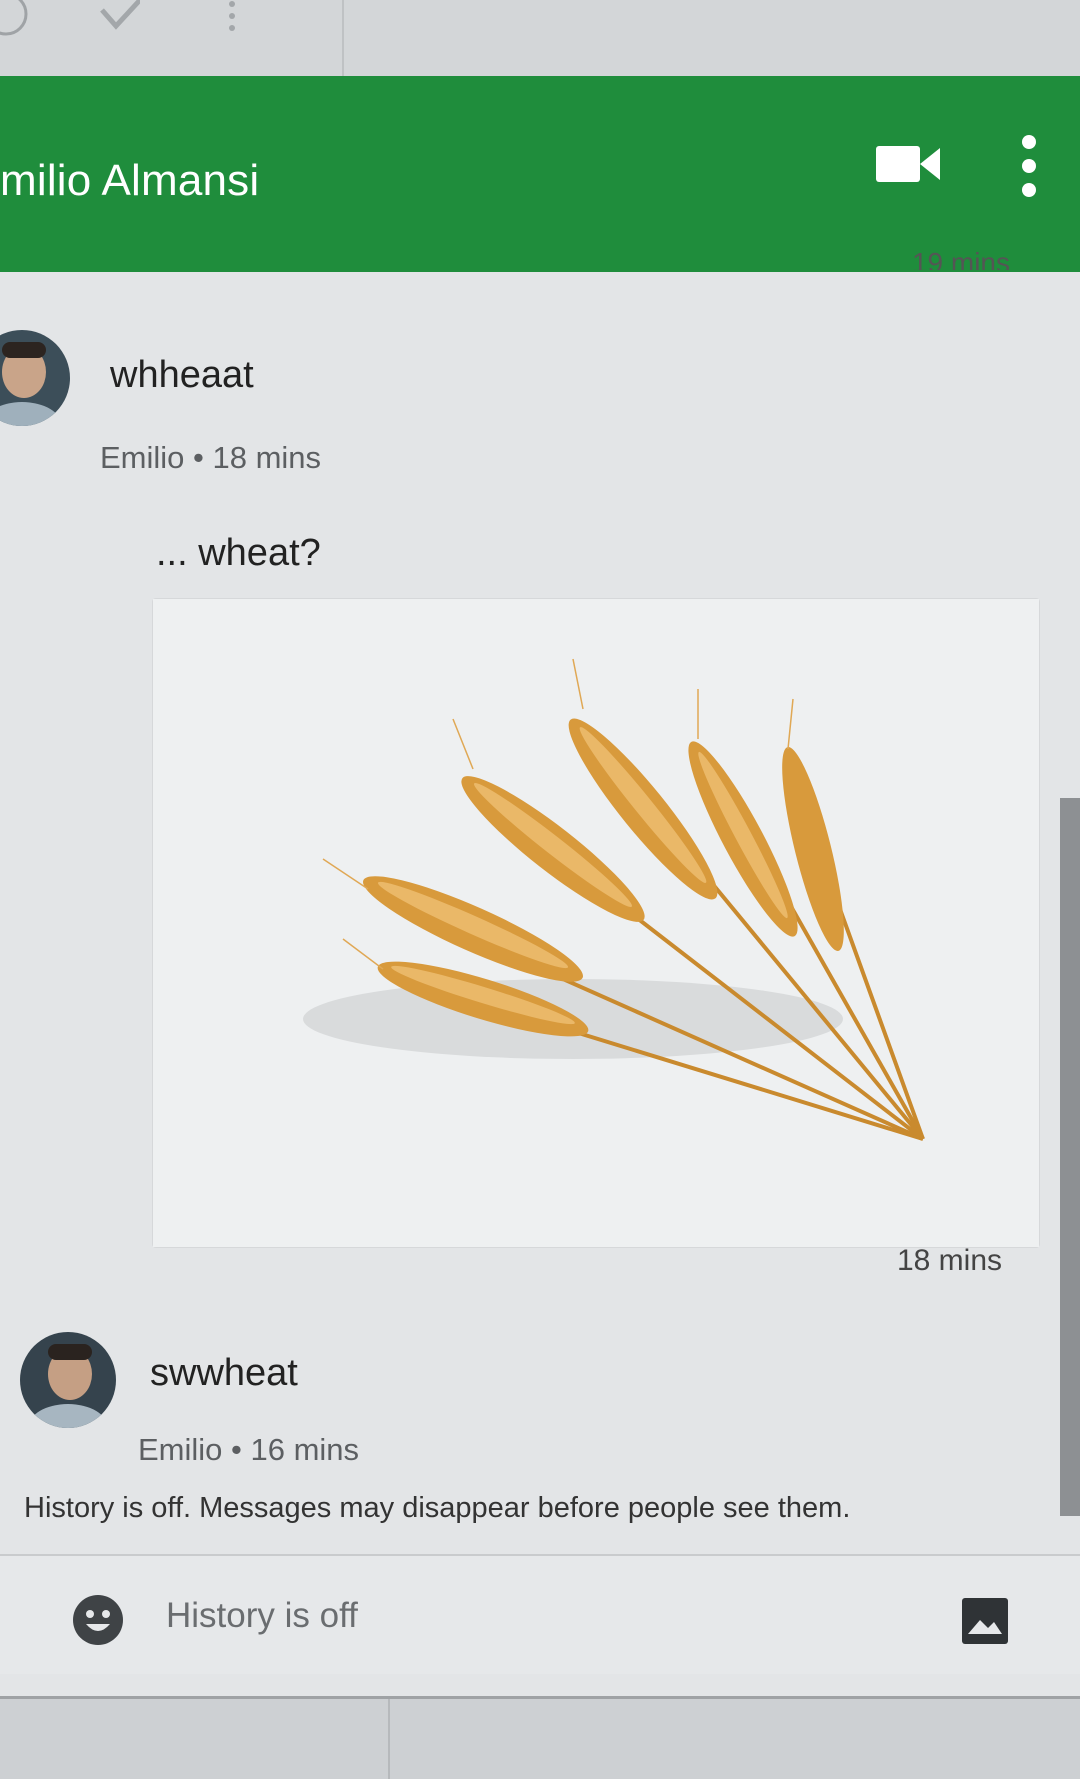  What do you see at coordinates (130, 180) in the screenshot?
I see `chat-title: milio Almansi` at bounding box center [130, 180].